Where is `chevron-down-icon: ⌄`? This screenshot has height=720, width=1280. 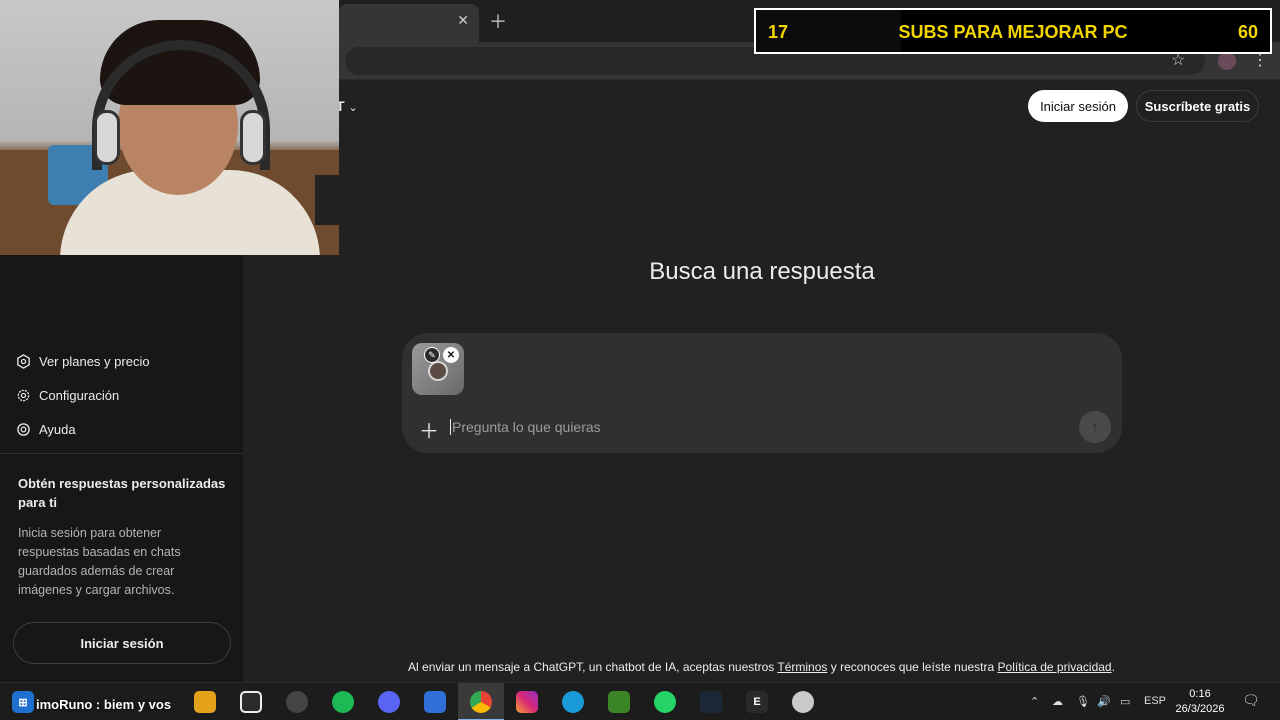
chevron-down-icon: ⌄ is located at coordinates (353, 108).